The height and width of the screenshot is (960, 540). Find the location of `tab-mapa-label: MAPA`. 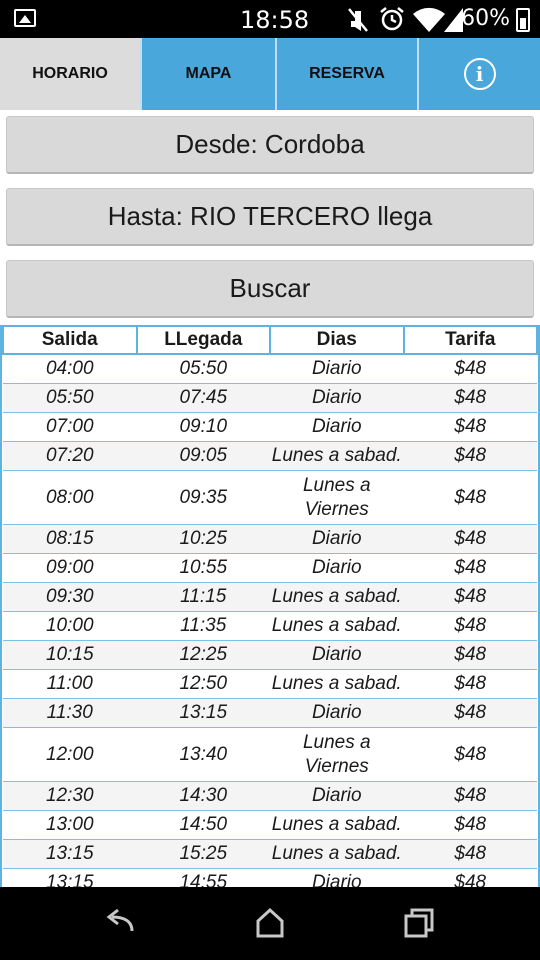

tab-mapa-label: MAPA is located at coordinates (208, 73).